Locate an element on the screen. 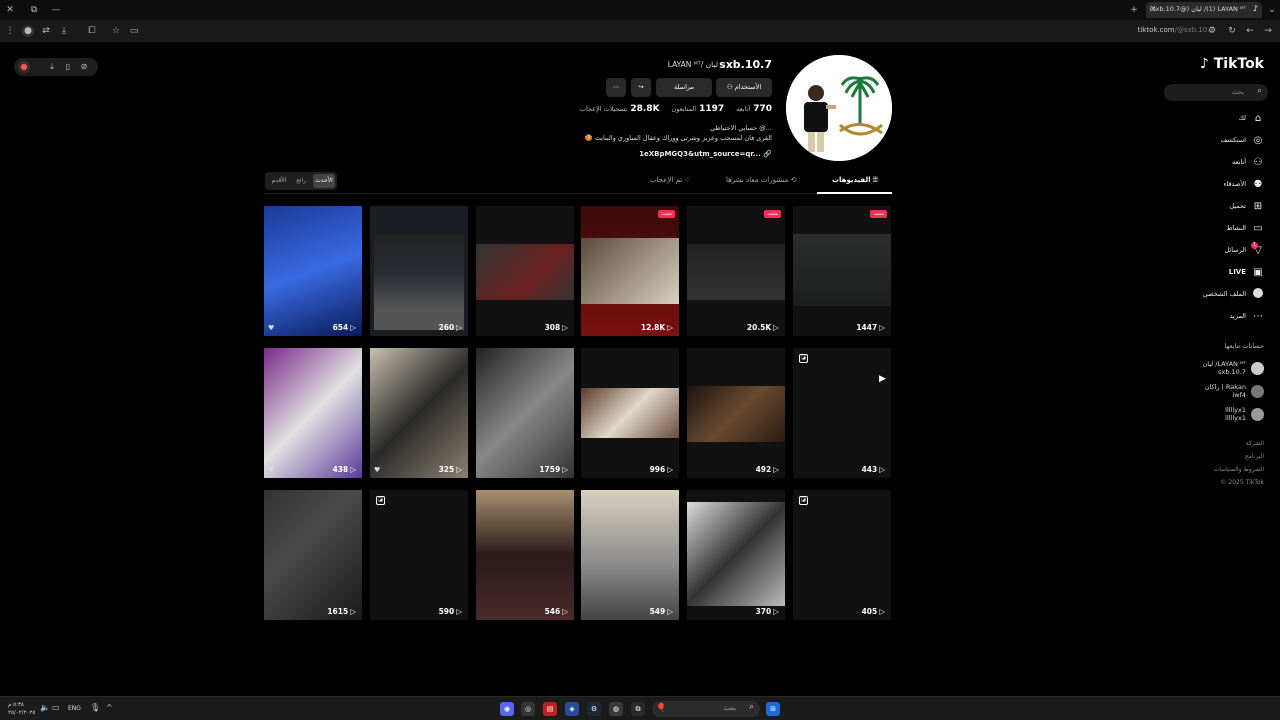 The image size is (1280, 720). search-icon: ⌕ is located at coordinates (1259, 91).